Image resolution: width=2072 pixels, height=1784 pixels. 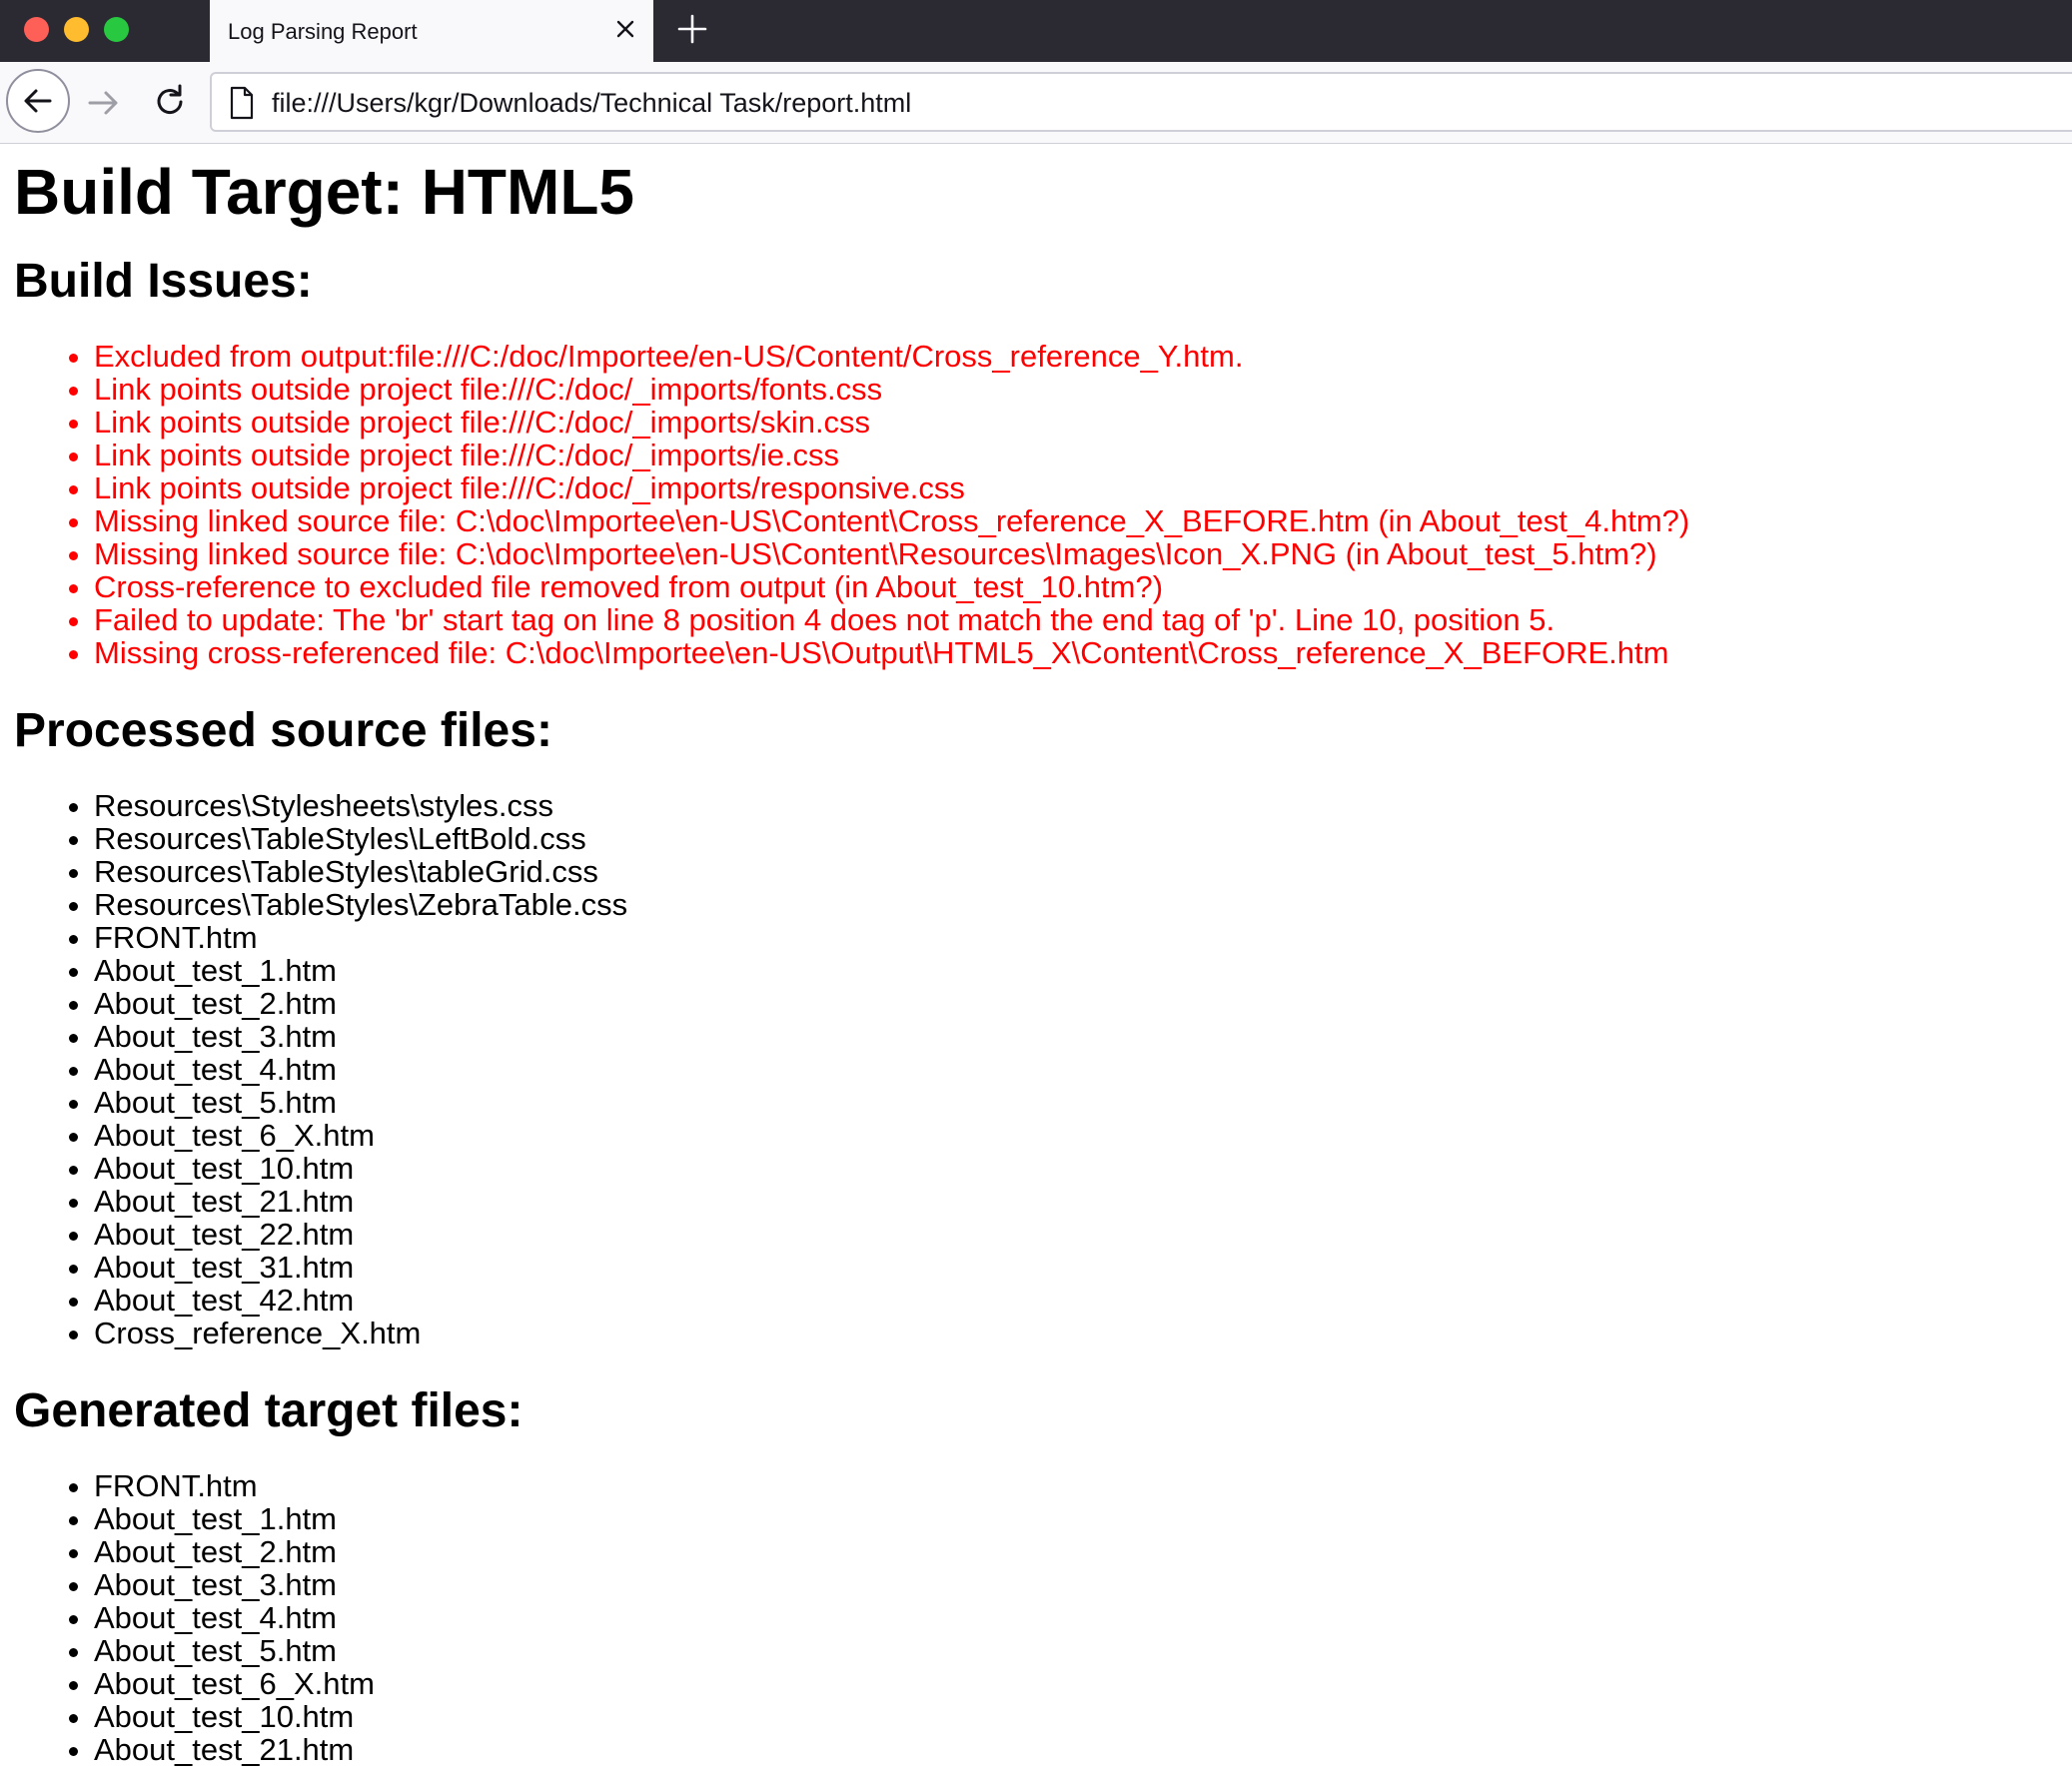 What do you see at coordinates (1078, 1201) in the screenshot?
I see `processed-file-item: About_test_21.htm` at bounding box center [1078, 1201].